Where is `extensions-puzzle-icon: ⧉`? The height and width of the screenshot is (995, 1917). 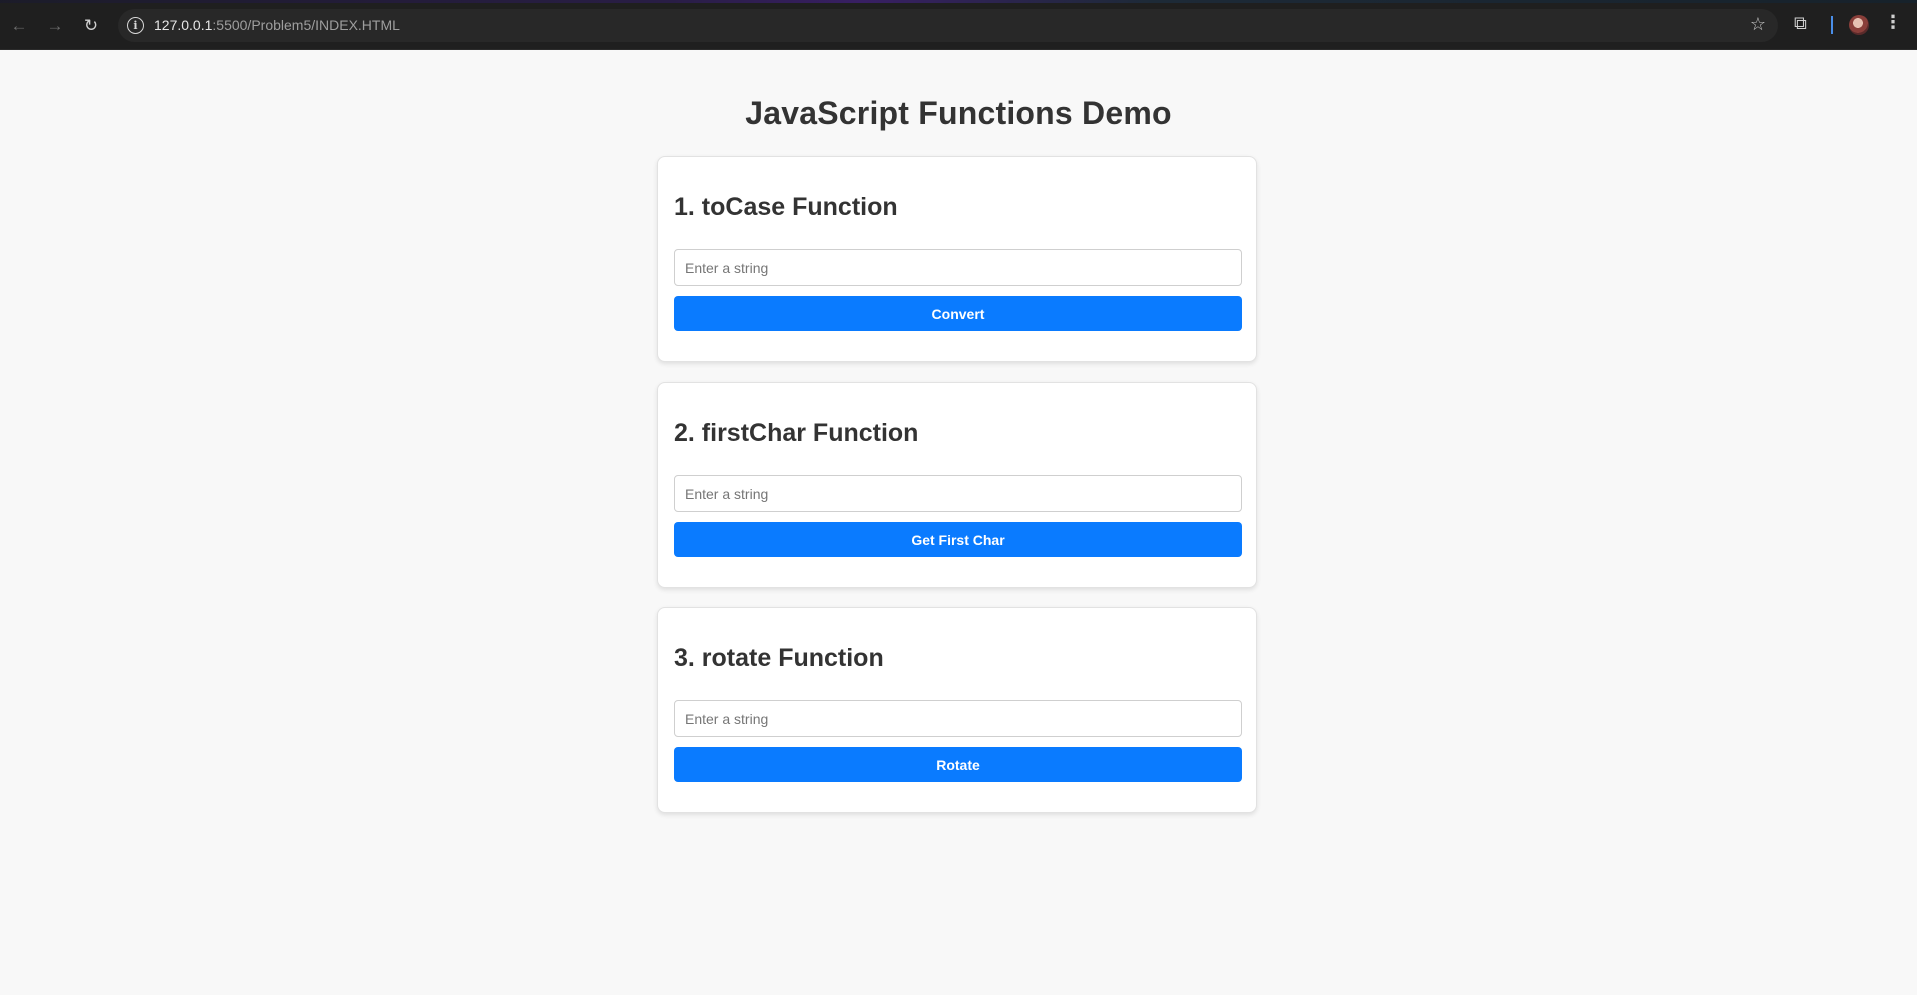
extensions-puzzle-icon: ⧉ is located at coordinates (1800, 23).